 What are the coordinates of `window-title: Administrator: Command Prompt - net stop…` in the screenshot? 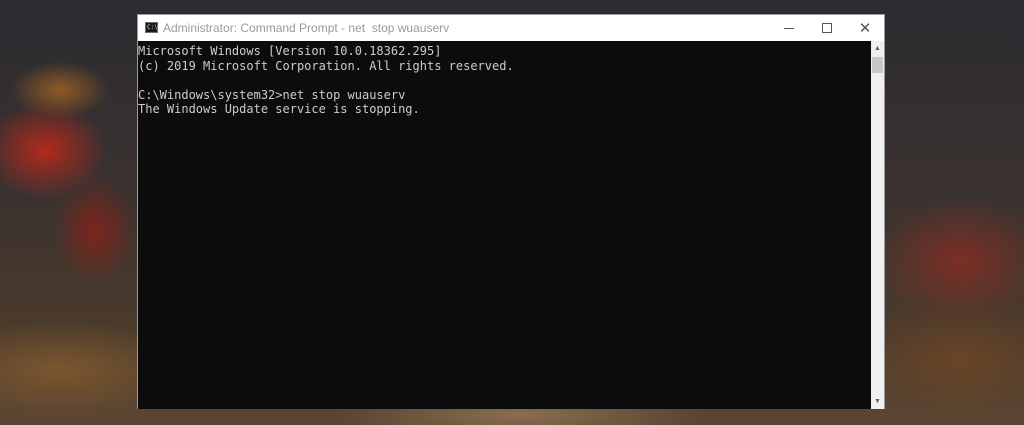 It's located at (306, 28).